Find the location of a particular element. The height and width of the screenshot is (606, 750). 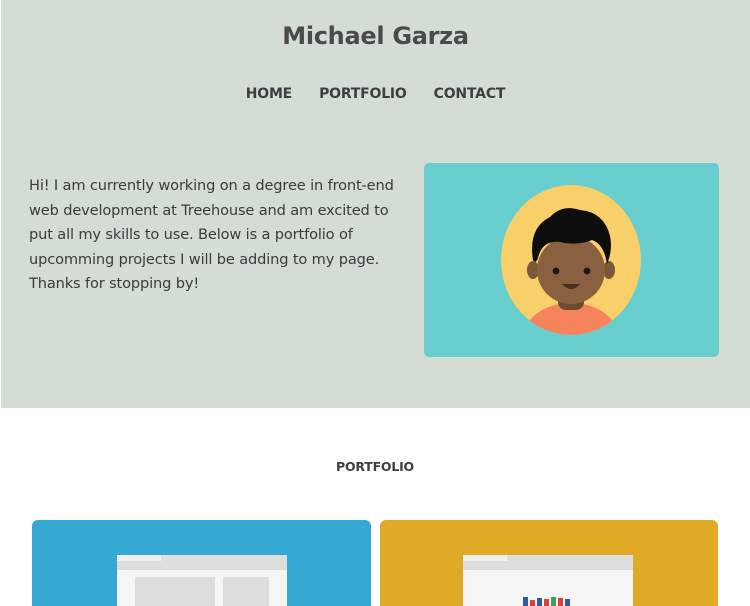

bar-chart-icon is located at coordinates (546, 601).